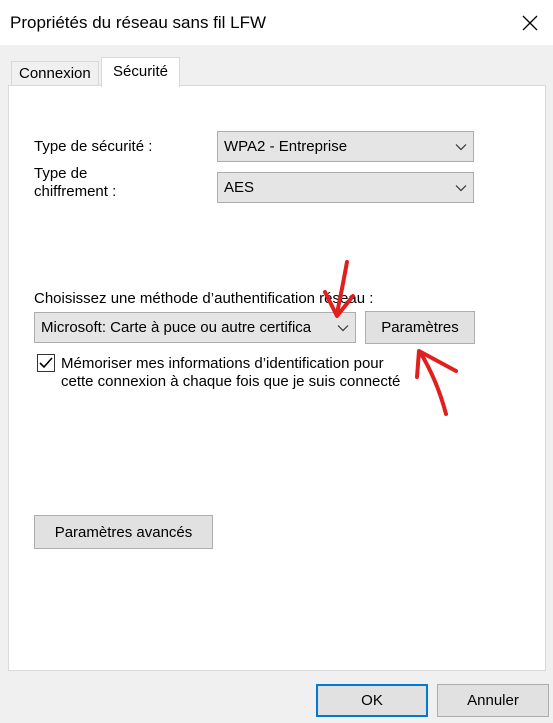  I want to click on tab-securite: Sécurité, so click(141, 72).